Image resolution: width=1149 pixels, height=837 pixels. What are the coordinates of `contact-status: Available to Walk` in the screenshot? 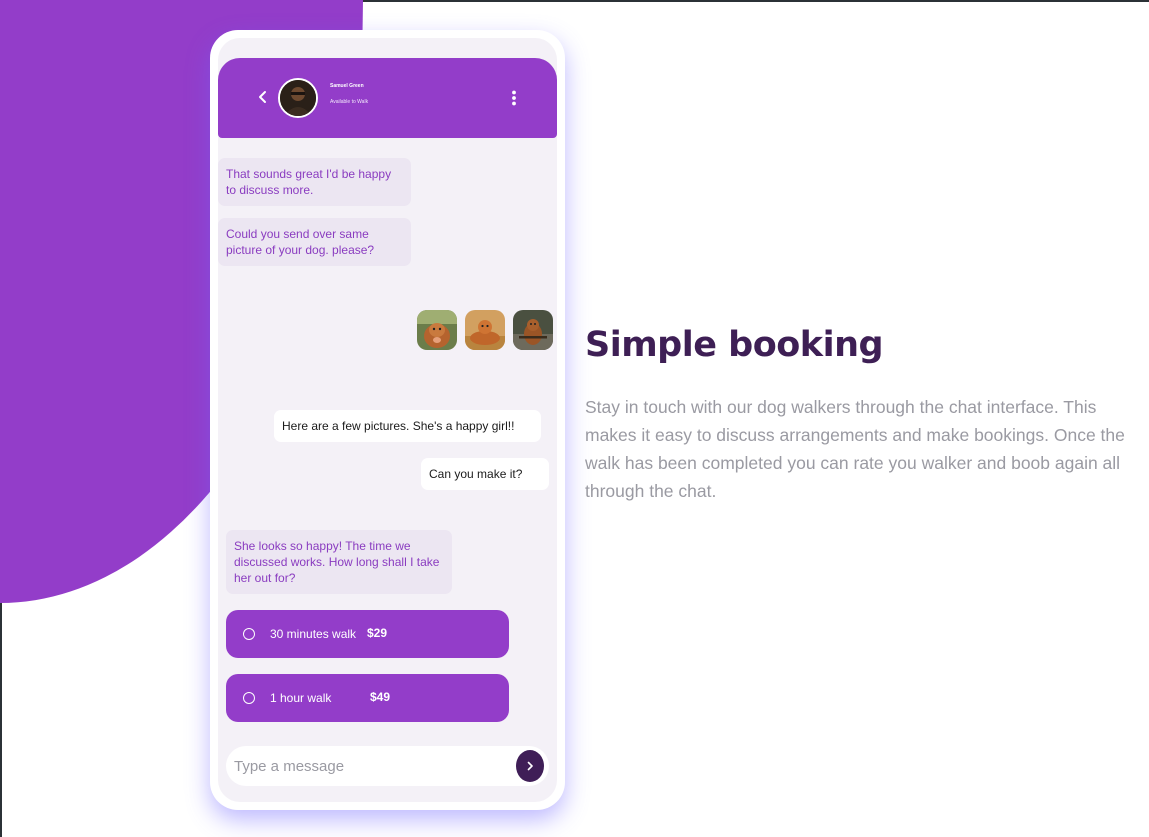 It's located at (349, 102).